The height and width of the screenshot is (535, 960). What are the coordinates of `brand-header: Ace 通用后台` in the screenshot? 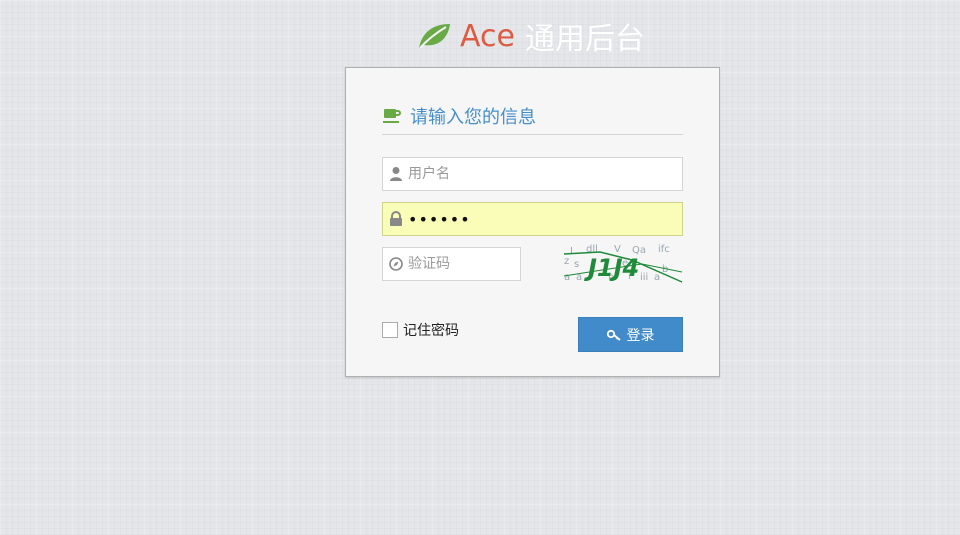 It's located at (530, 36).